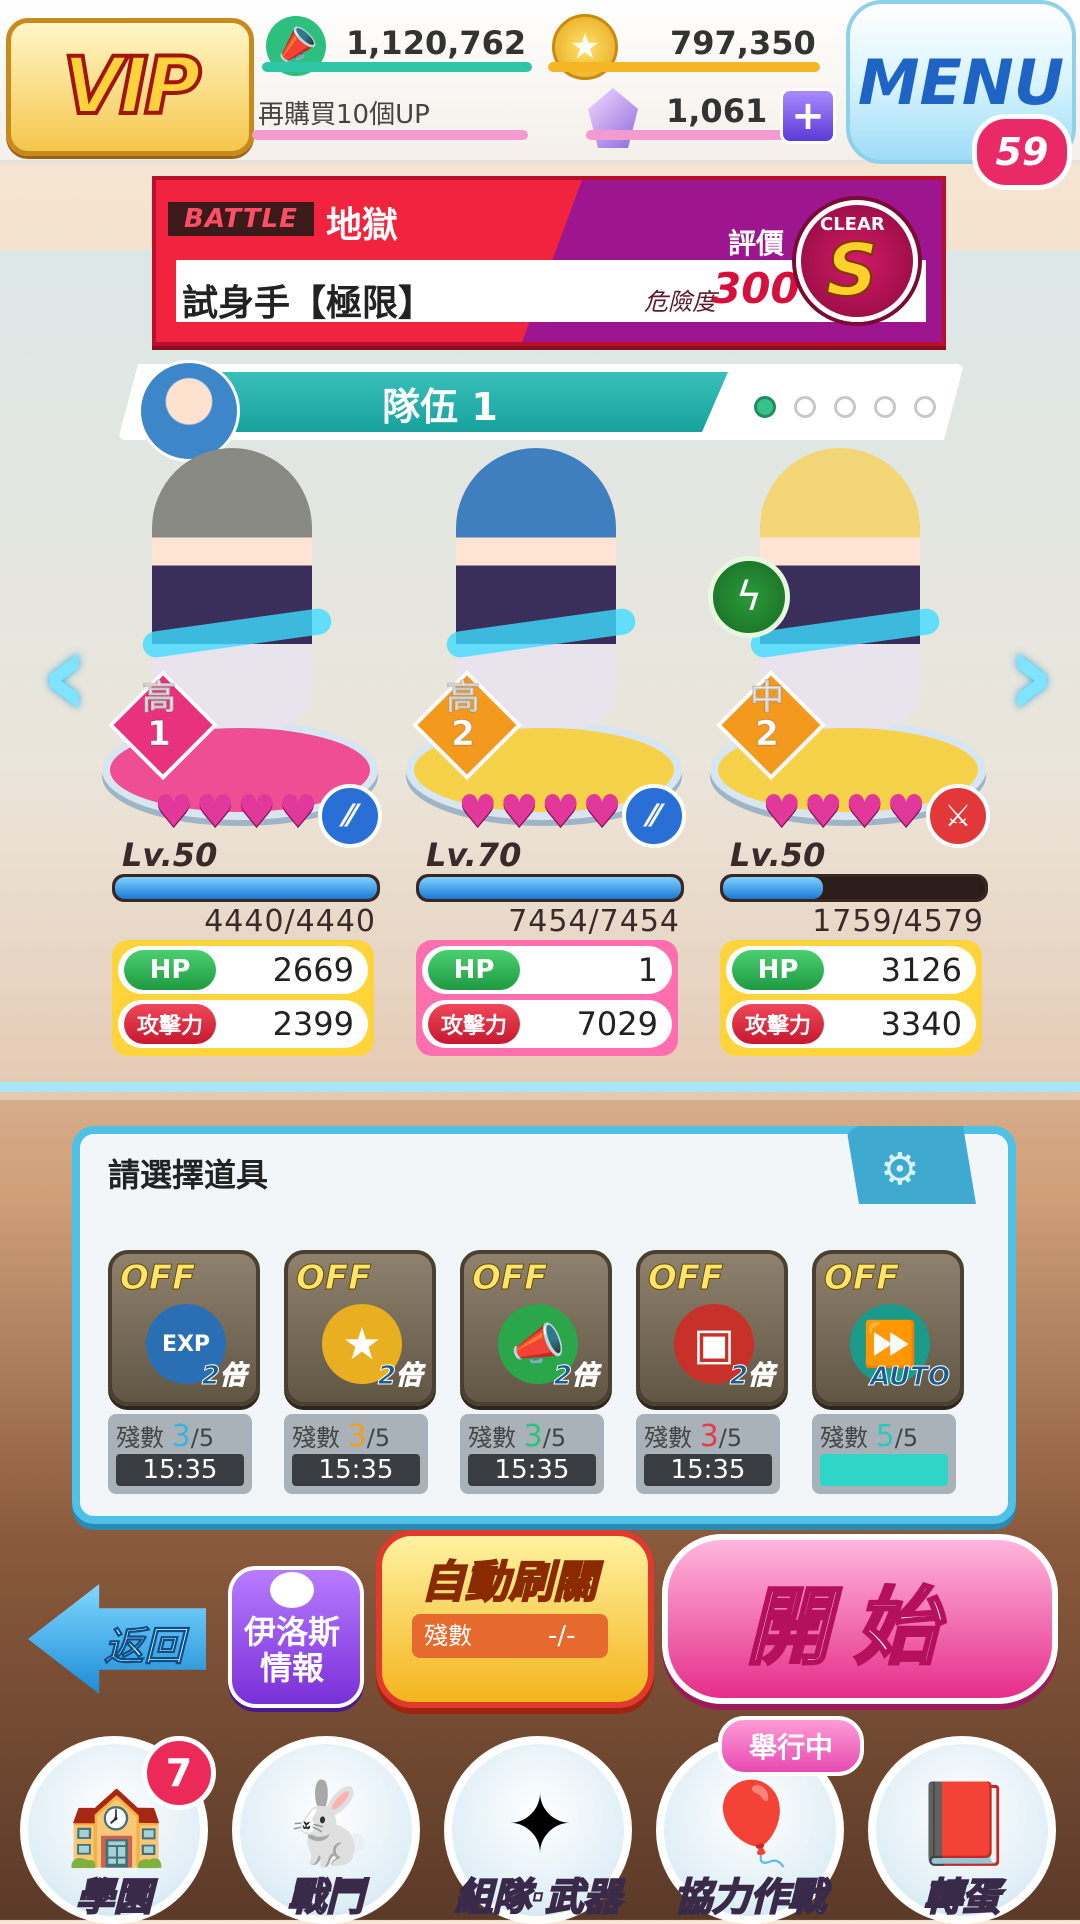 The width and height of the screenshot is (1080, 1924). I want to click on menu-label: MENU, so click(961, 82).